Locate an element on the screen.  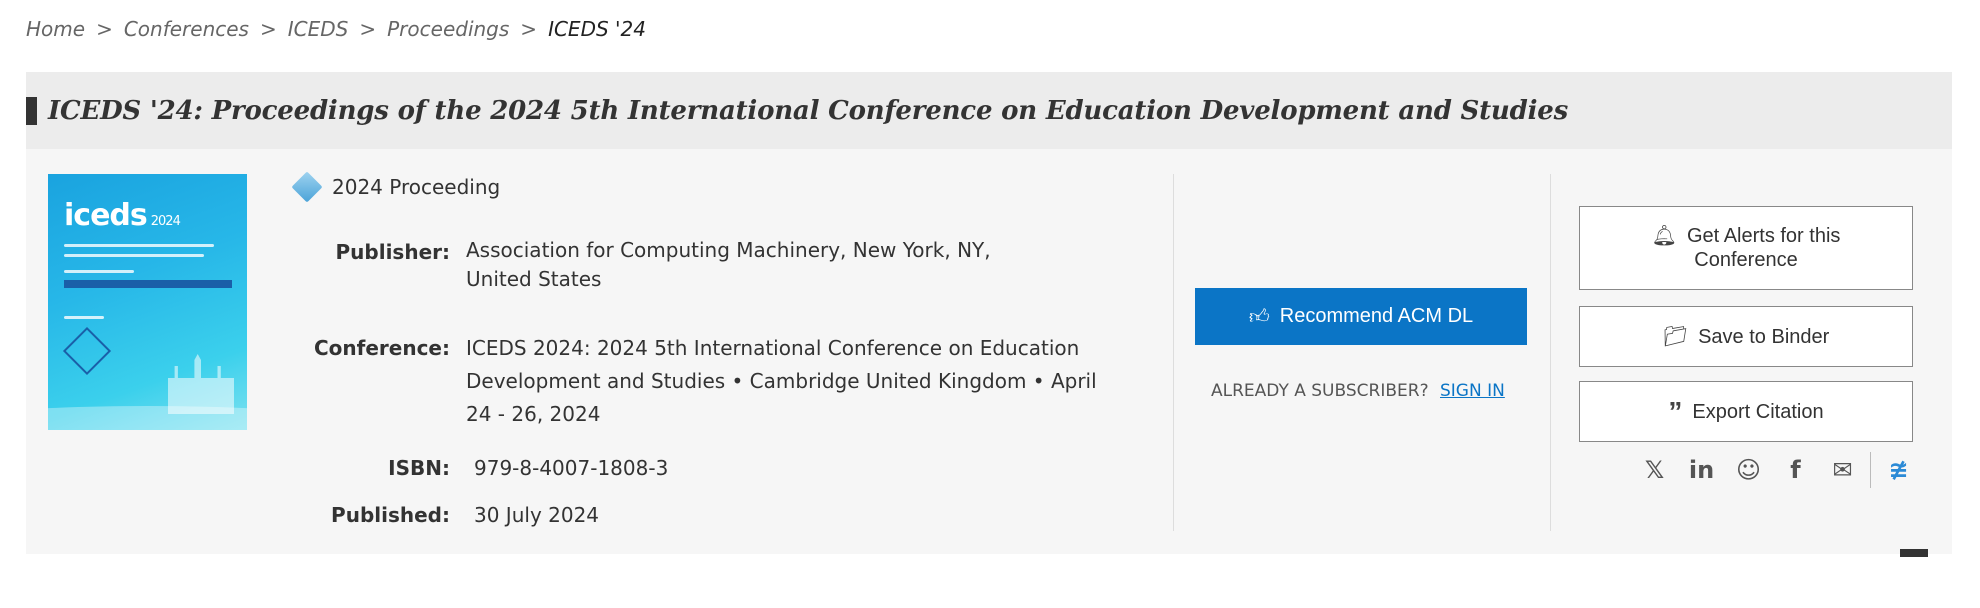
recommend-acm-dl-button: 👍︎ Recommend ACM DL is located at coordinates (1361, 316).